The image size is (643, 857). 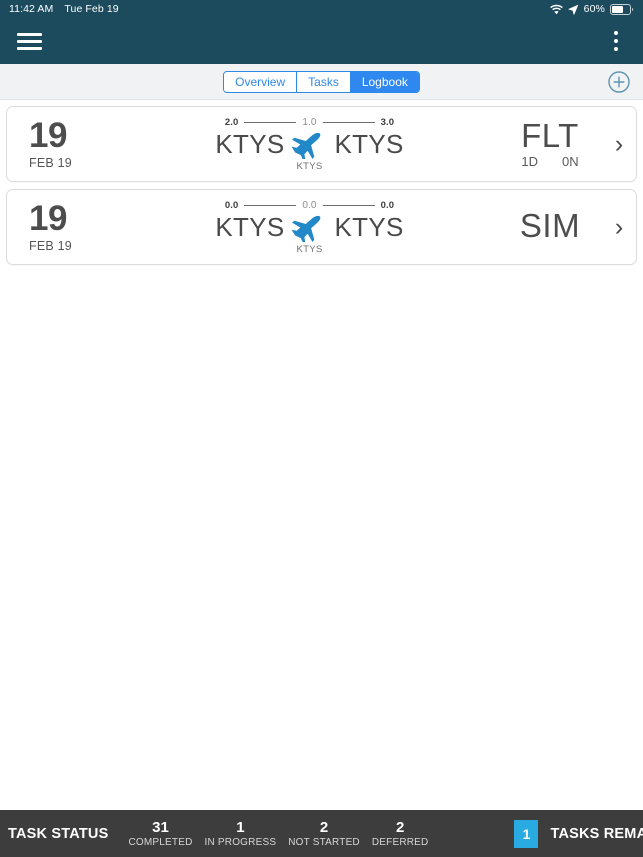 I want to click on stat-deferred-value: 2, so click(x=400, y=828).